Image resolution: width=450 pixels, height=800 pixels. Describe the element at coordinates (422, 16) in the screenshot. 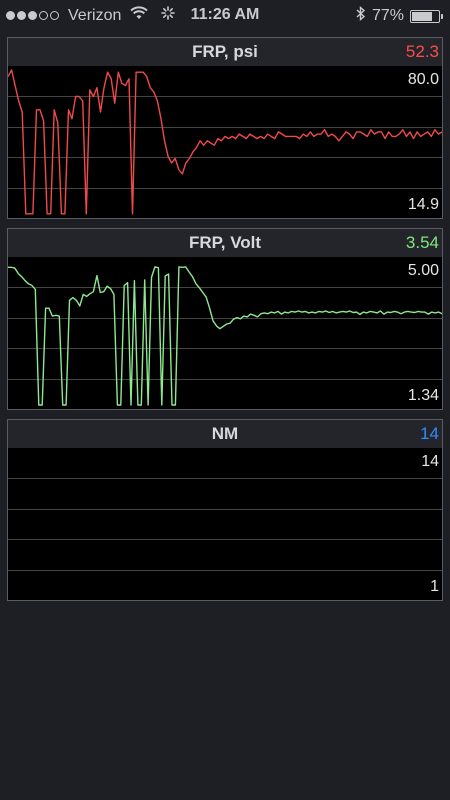

I see `battery-level` at that location.